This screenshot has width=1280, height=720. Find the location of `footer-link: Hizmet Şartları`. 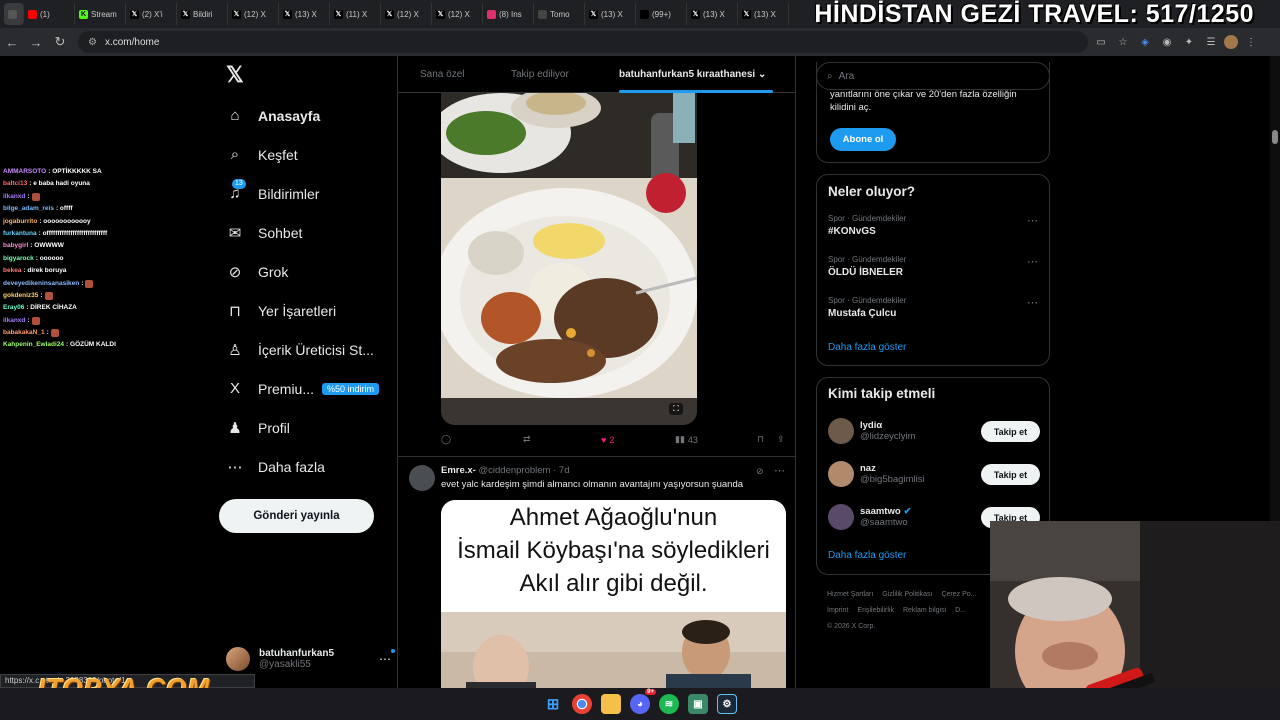

footer-link: Hizmet Şartları is located at coordinates (850, 594).